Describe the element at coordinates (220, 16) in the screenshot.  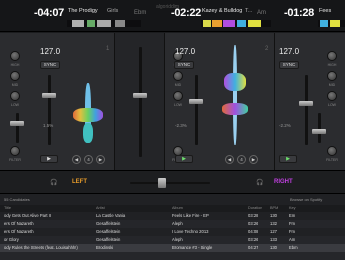
I see `deck-2-header: -02:22 Kazey & Bulldog T... Am` at that location.